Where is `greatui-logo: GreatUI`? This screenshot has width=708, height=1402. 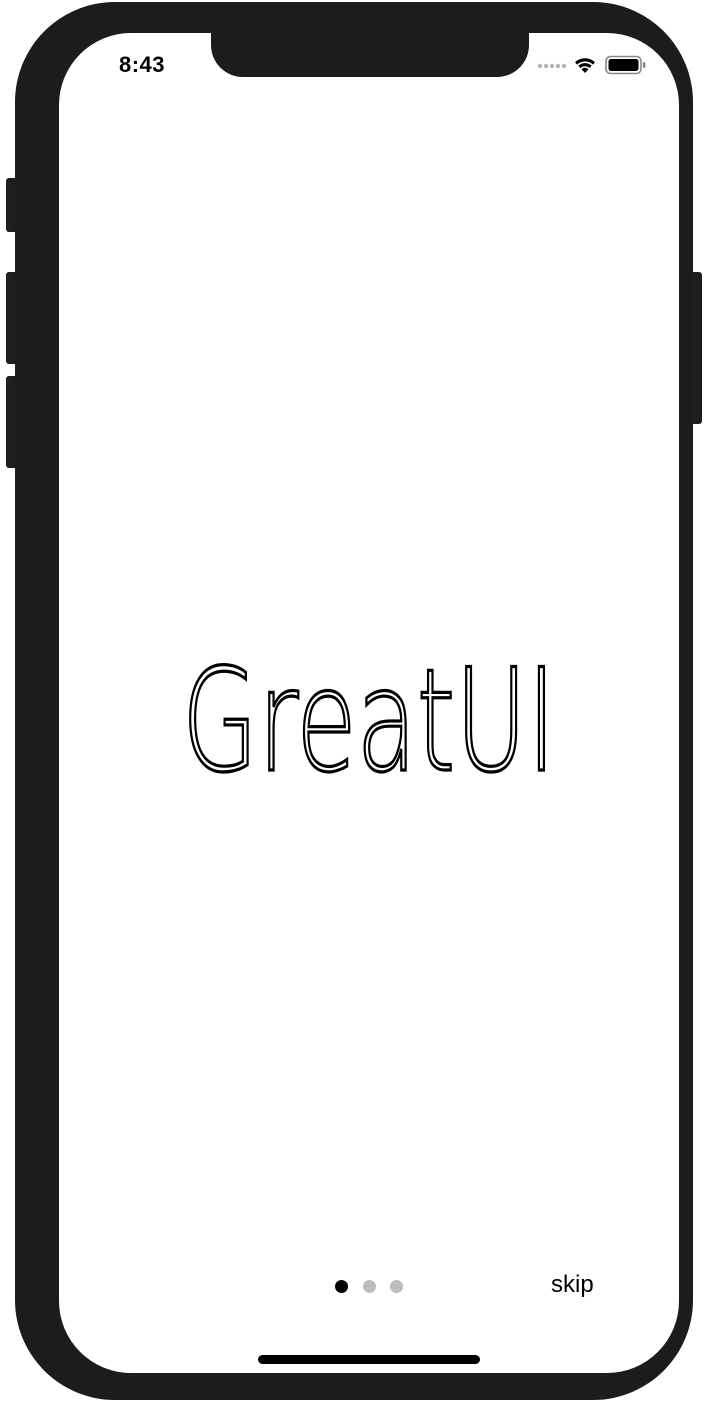
greatui-logo: GreatUI is located at coordinates (368, 715).